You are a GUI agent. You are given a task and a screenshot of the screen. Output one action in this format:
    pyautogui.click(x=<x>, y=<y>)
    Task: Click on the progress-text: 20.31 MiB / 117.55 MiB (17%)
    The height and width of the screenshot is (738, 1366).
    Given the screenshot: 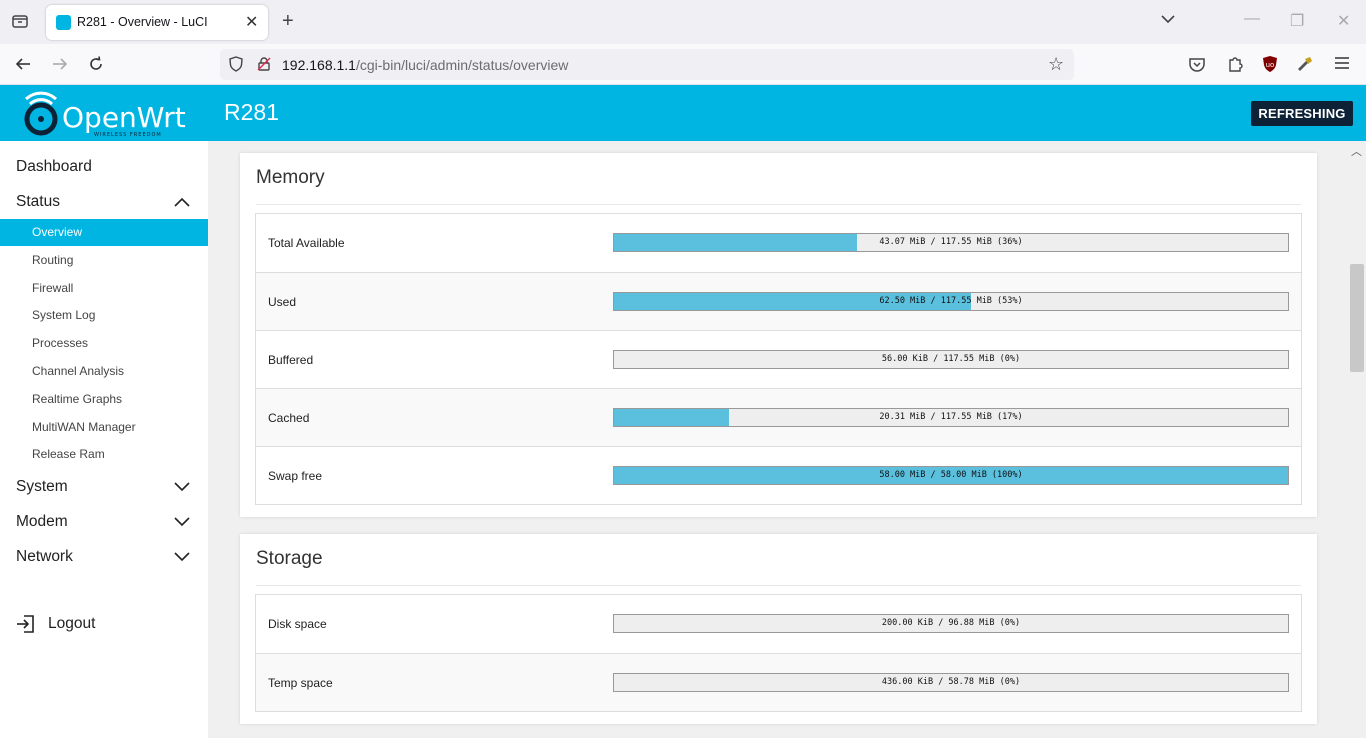 What is the action you would take?
    pyautogui.click(x=951, y=417)
    